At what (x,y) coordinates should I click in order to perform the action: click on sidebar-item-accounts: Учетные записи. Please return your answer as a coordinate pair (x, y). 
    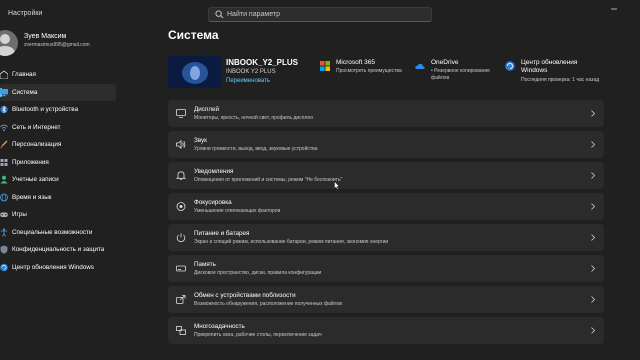
    Looking at the image, I should click on (58, 180).